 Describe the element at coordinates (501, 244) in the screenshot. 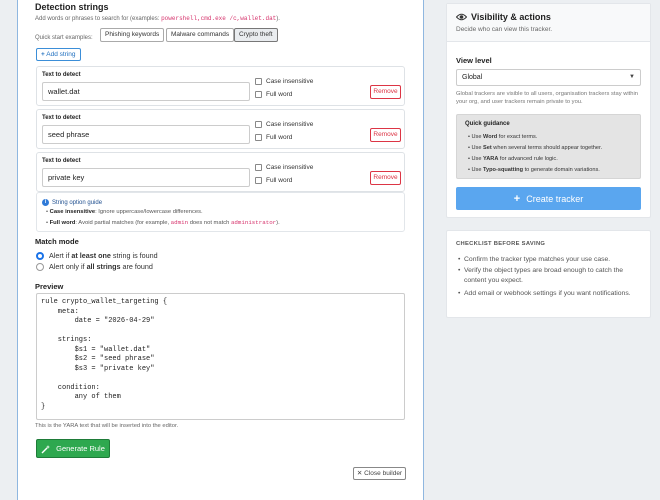

I see `checklist-title: CHECKLIST BEFORE SAVING` at that location.